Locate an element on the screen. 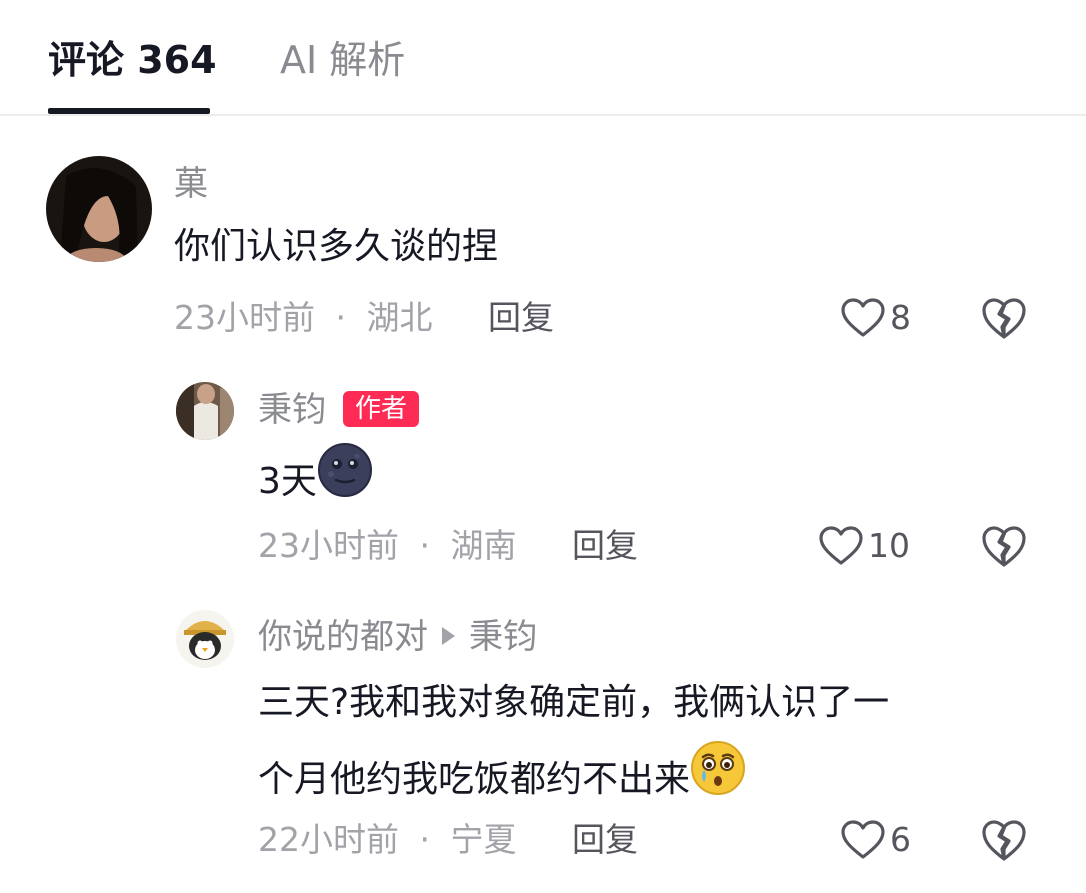 Image resolution: width=1086 pixels, height=893 pixels. active-tab-indicator is located at coordinates (129, 111).